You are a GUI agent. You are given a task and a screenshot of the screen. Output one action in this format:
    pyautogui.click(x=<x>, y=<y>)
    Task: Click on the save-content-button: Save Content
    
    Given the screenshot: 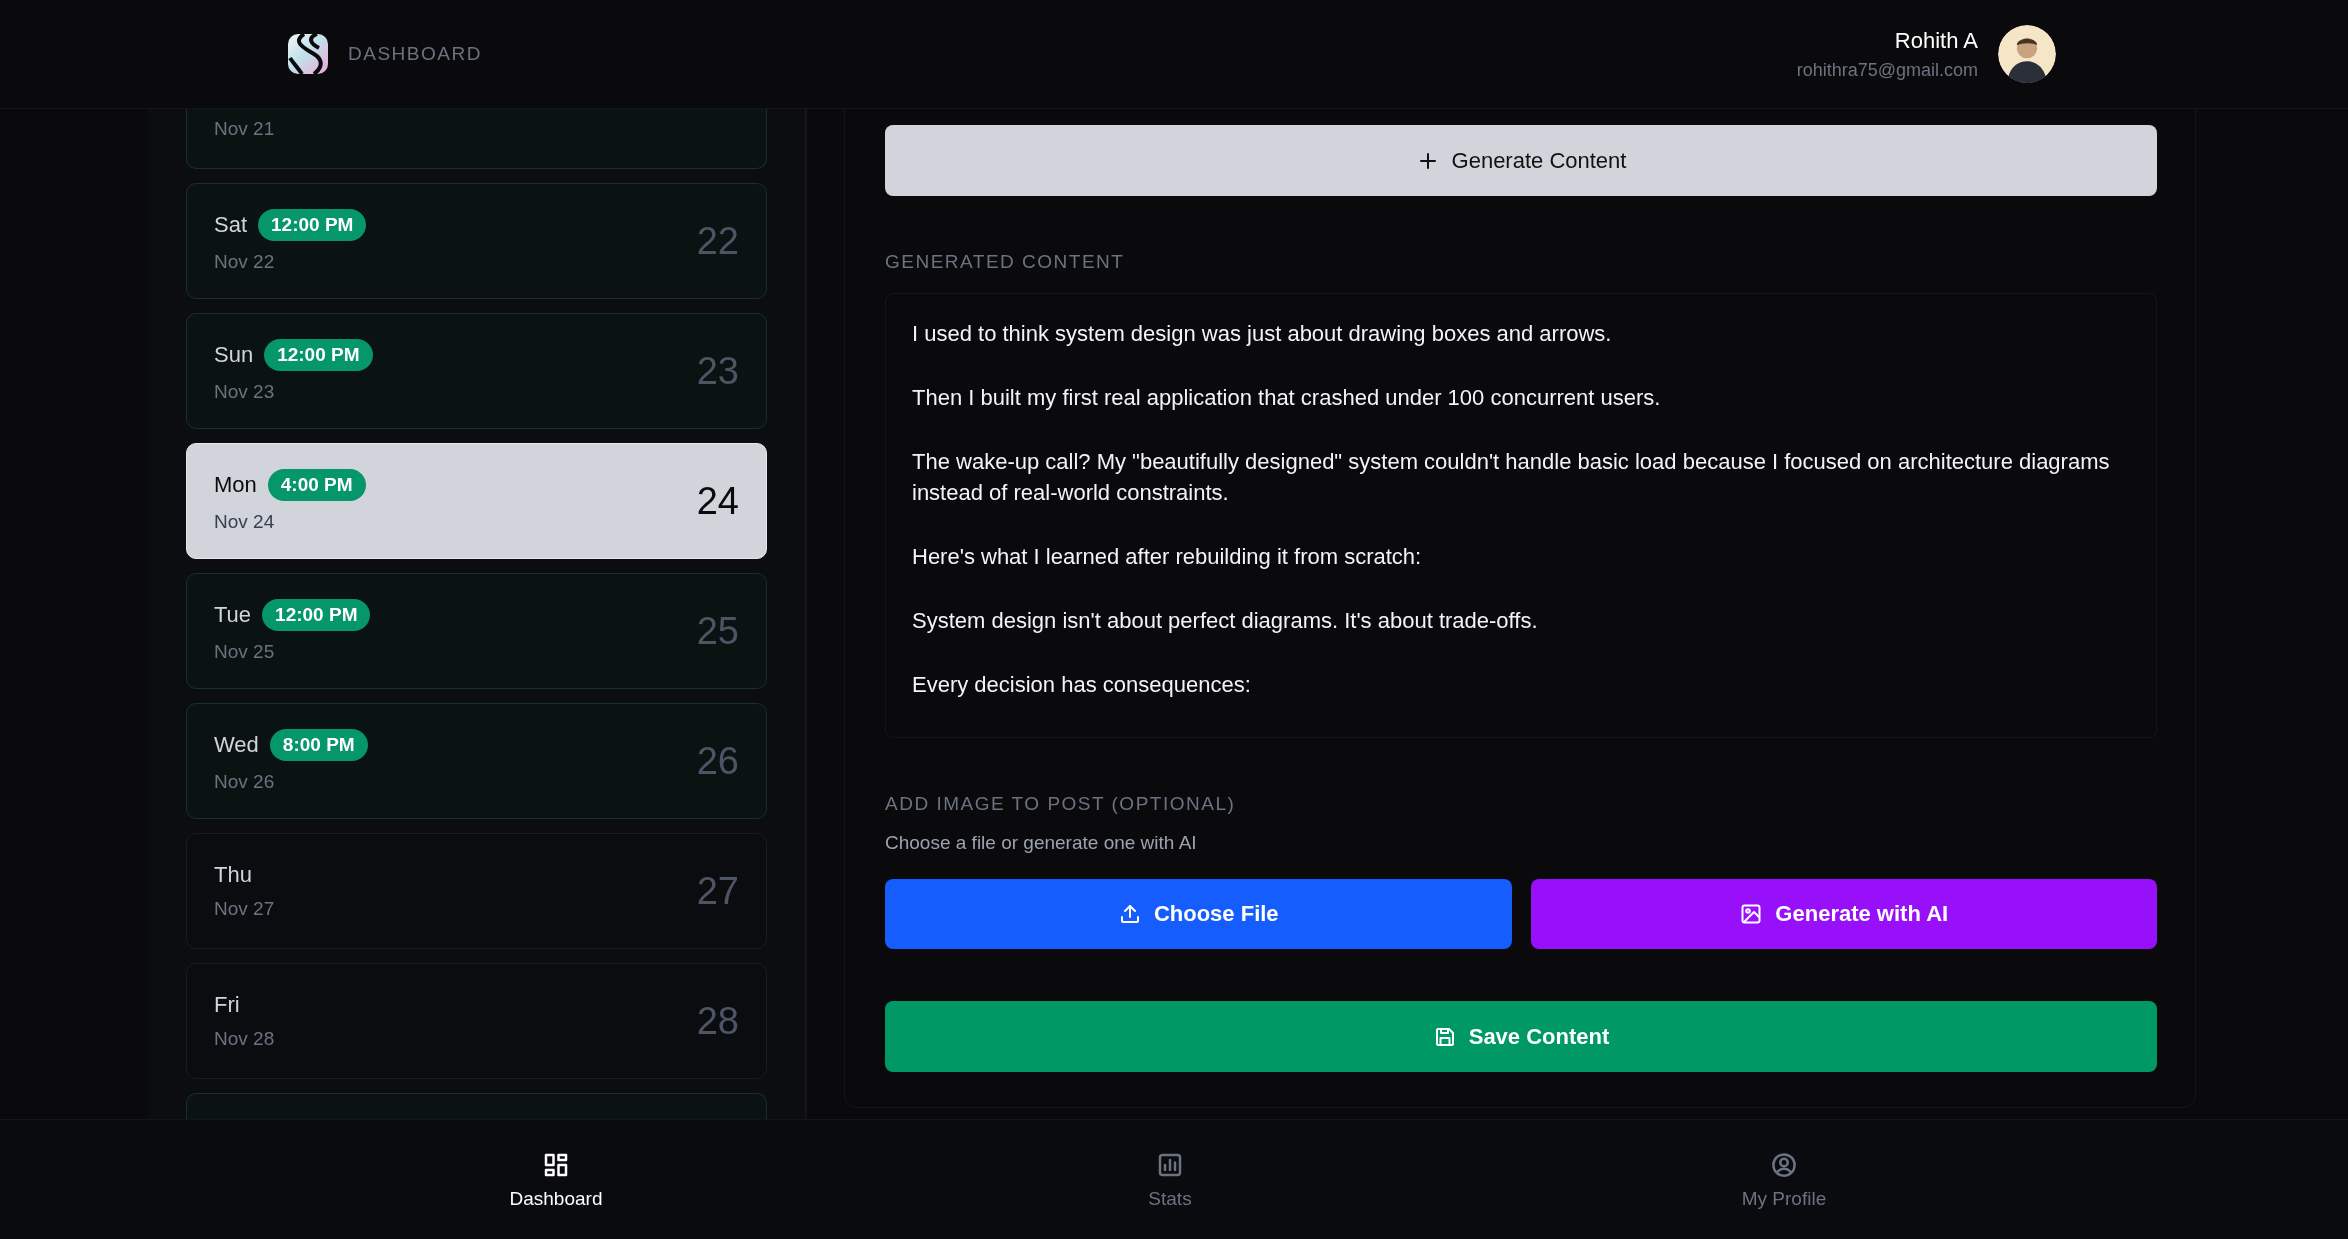 What is the action you would take?
    pyautogui.click(x=1521, y=1036)
    